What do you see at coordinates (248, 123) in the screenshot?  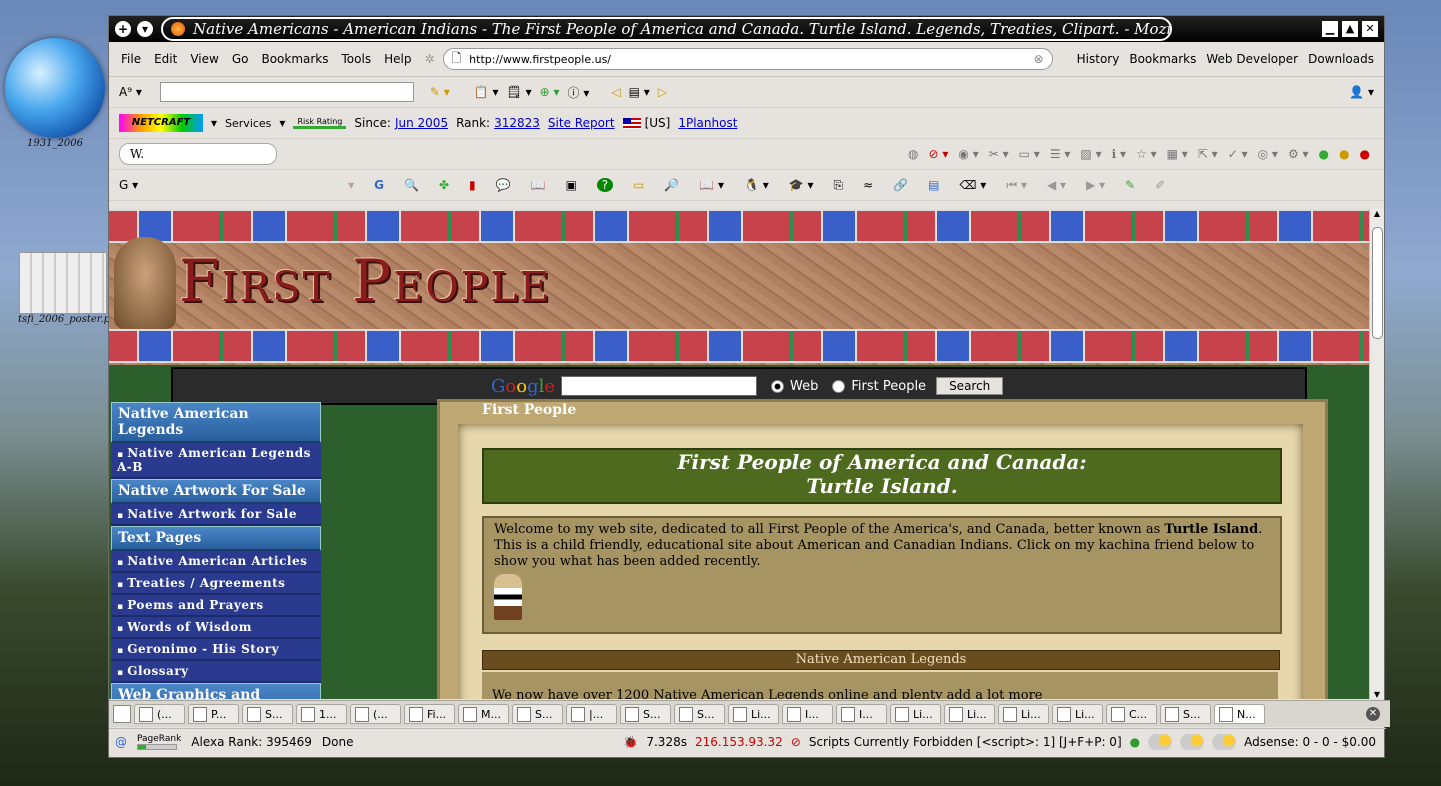 I see `services-menu: Services` at bounding box center [248, 123].